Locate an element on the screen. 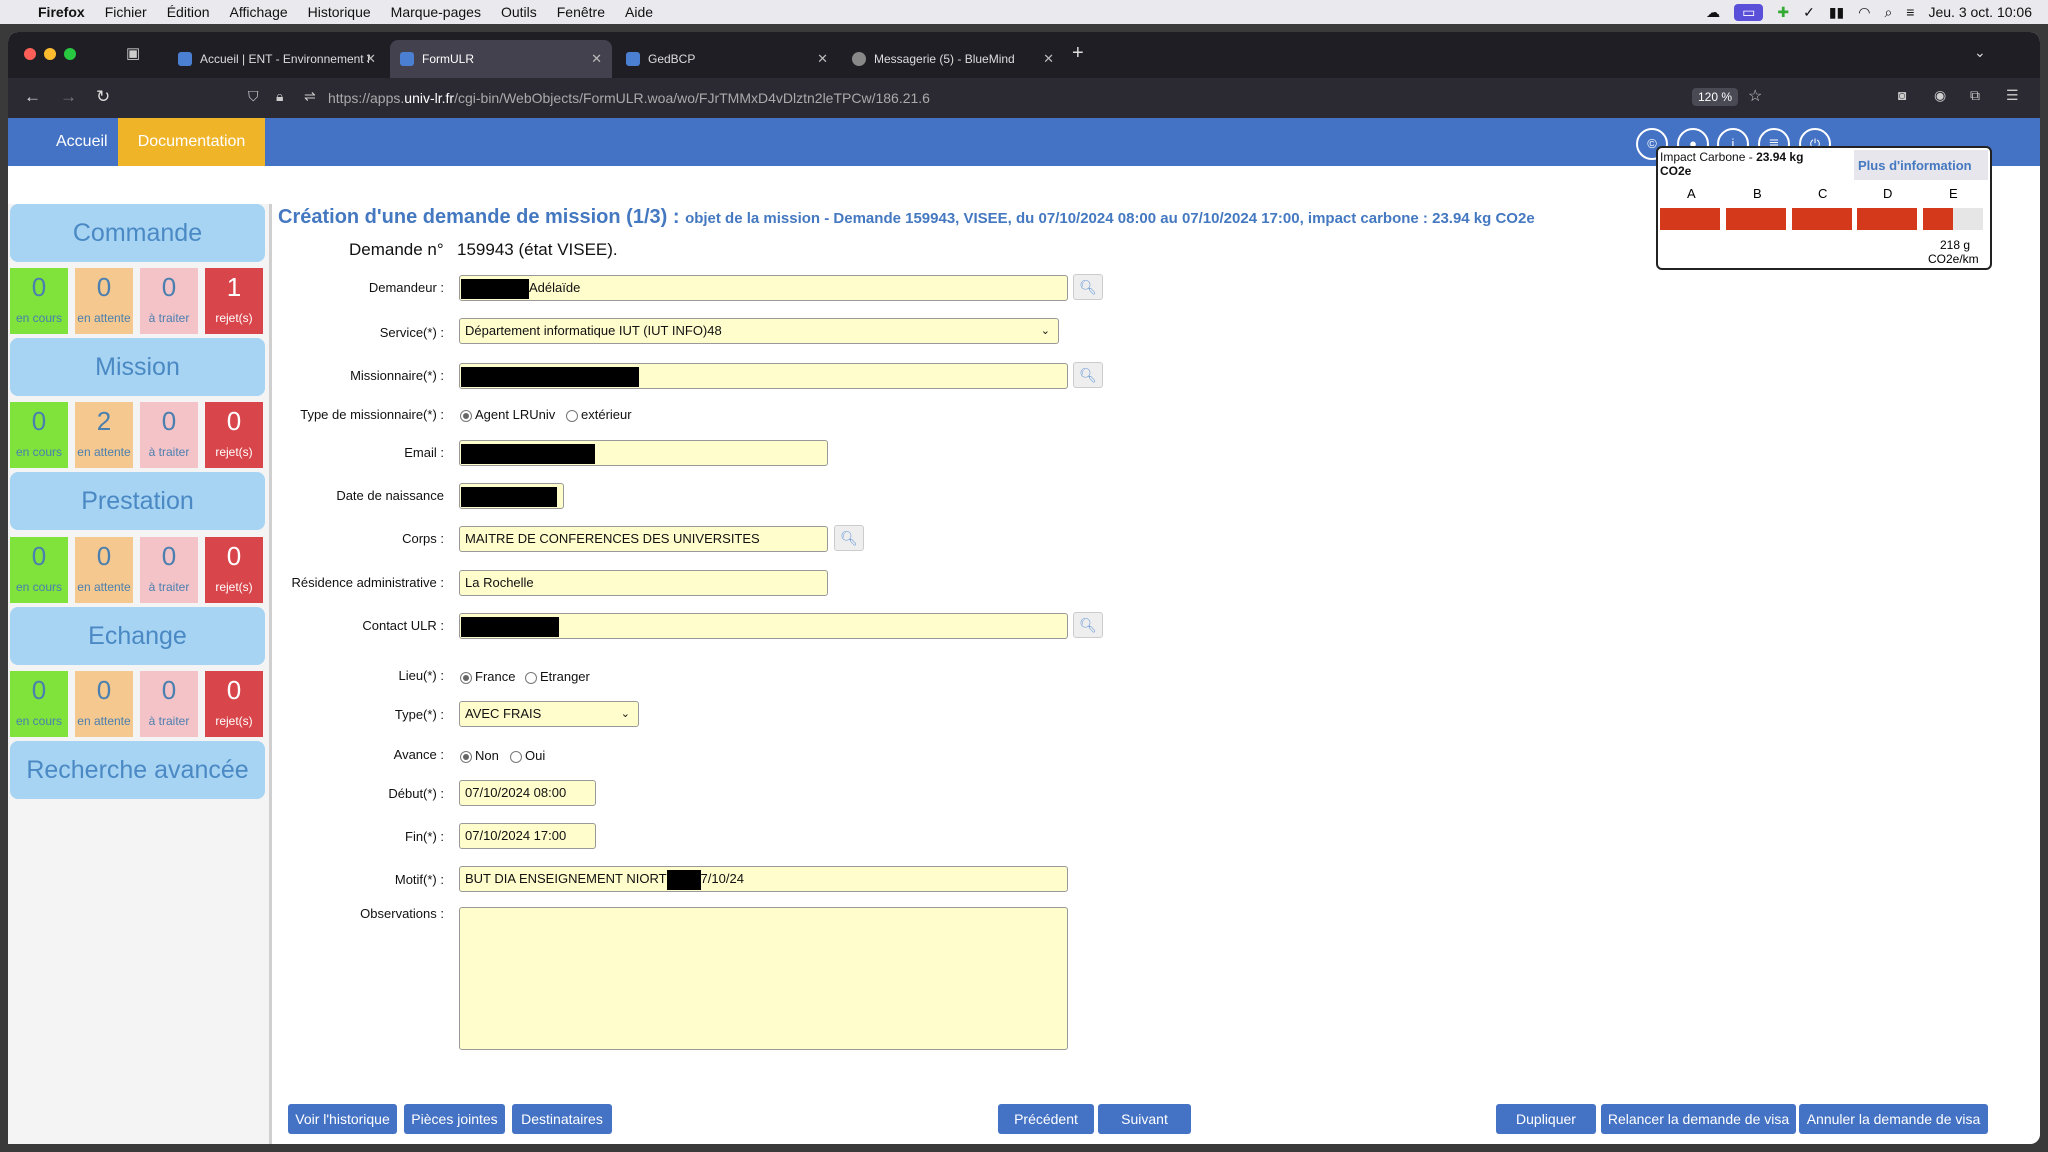  menu-fichier: Fichier is located at coordinates (126, 12).